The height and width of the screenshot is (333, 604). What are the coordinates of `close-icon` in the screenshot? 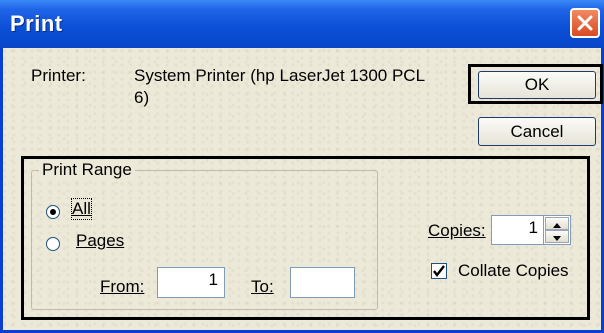 It's located at (585, 23).